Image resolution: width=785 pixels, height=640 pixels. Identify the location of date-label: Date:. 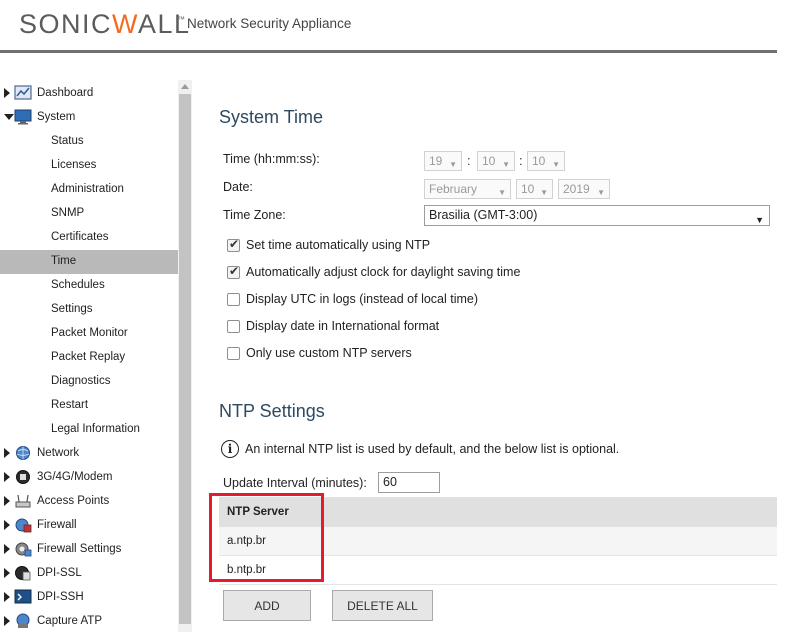
(238, 187).